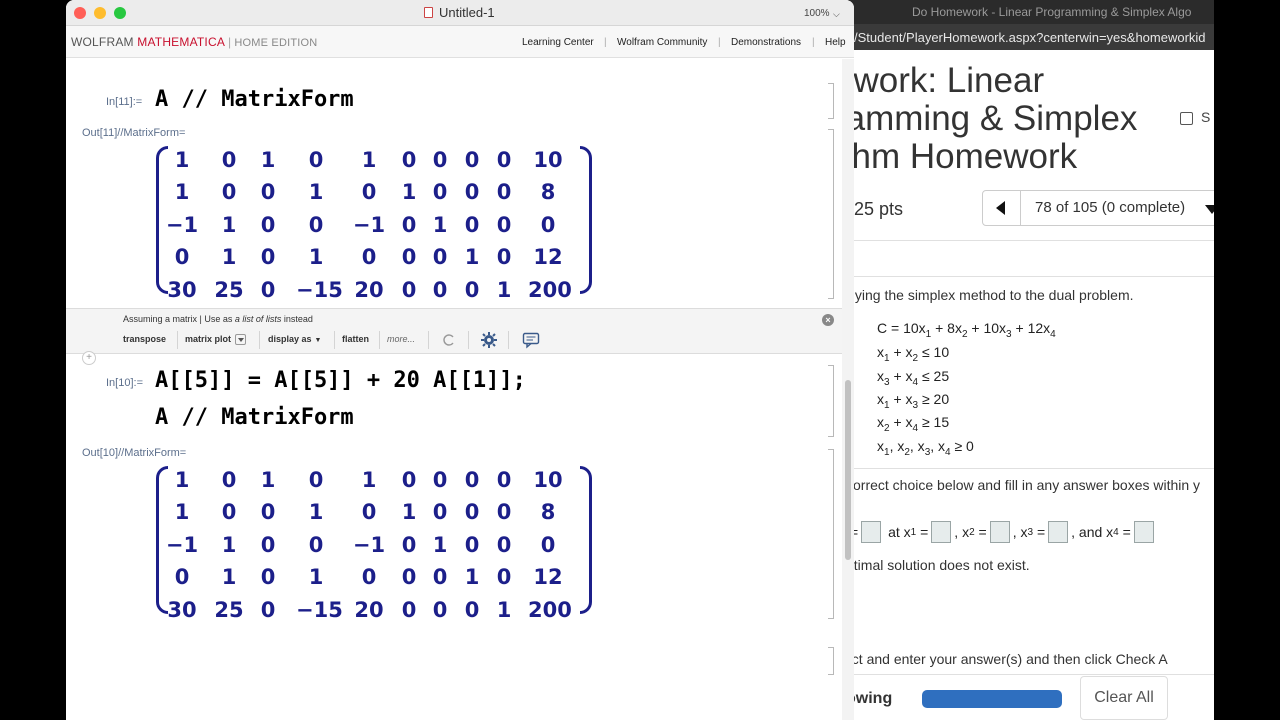 The width and height of the screenshot is (1280, 720). What do you see at coordinates (586, 220) in the screenshot?
I see `right-paren` at bounding box center [586, 220].